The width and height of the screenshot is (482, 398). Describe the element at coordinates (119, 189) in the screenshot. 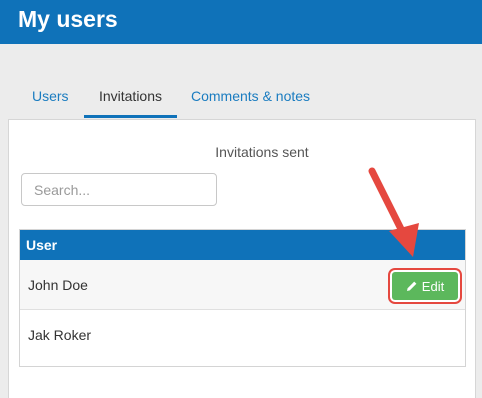

I see `search-input` at that location.